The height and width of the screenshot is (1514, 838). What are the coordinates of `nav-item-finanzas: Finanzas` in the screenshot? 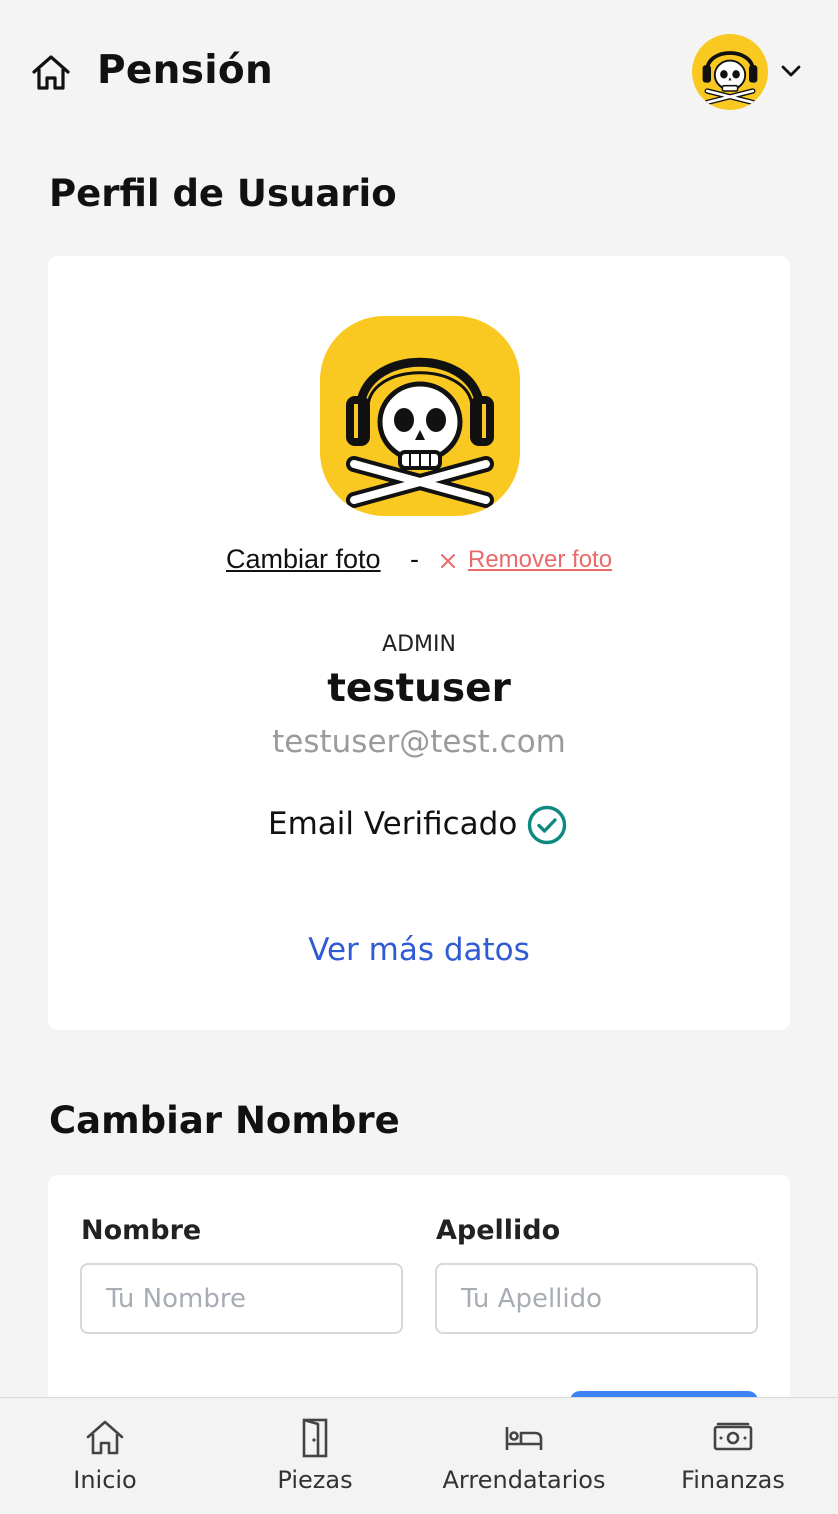 It's located at (733, 1456).